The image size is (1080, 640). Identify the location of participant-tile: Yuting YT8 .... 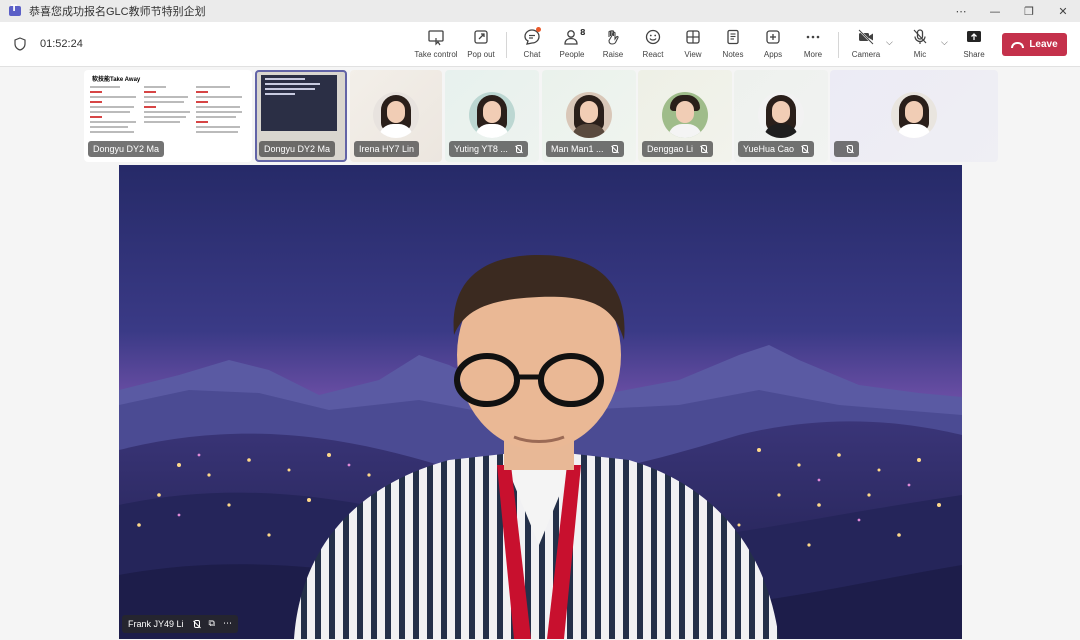
(492, 116).